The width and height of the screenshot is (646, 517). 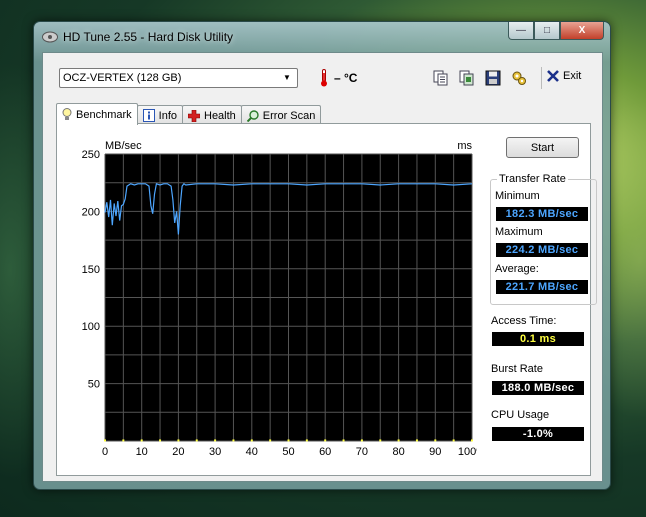 What do you see at coordinates (521, 31) in the screenshot?
I see `minimize-button: —` at bounding box center [521, 31].